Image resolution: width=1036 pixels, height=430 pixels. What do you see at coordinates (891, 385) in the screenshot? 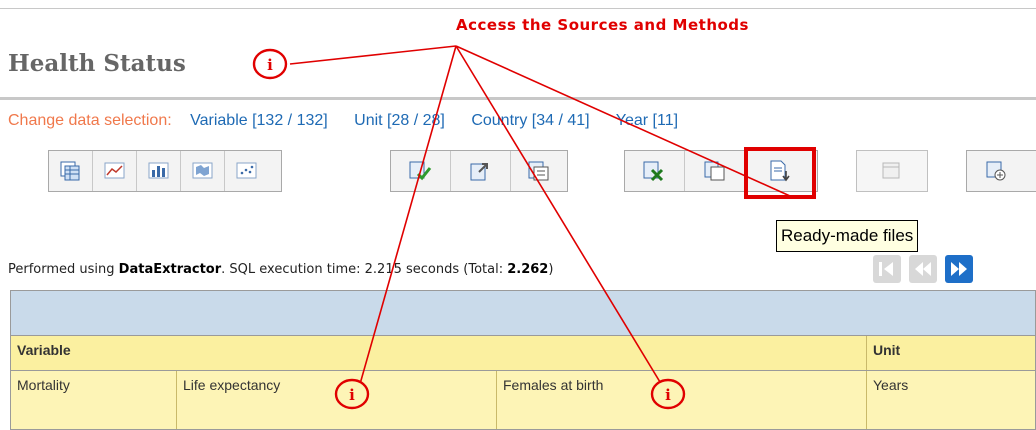
I see `unit-cell: Years` at bounding box center [891, 385].